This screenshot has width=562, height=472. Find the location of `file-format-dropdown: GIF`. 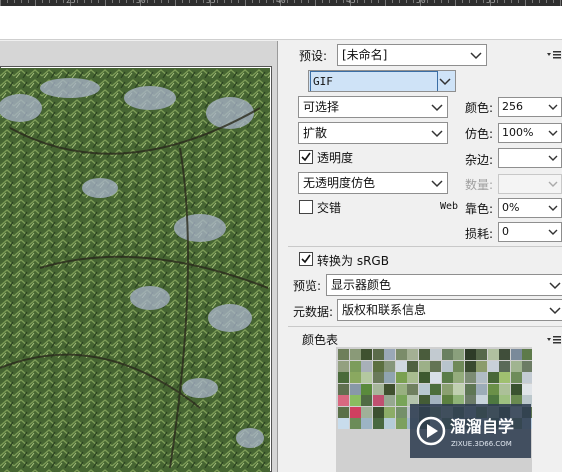

file-format-dropdown: GIF is located at coordinates (382, 81).